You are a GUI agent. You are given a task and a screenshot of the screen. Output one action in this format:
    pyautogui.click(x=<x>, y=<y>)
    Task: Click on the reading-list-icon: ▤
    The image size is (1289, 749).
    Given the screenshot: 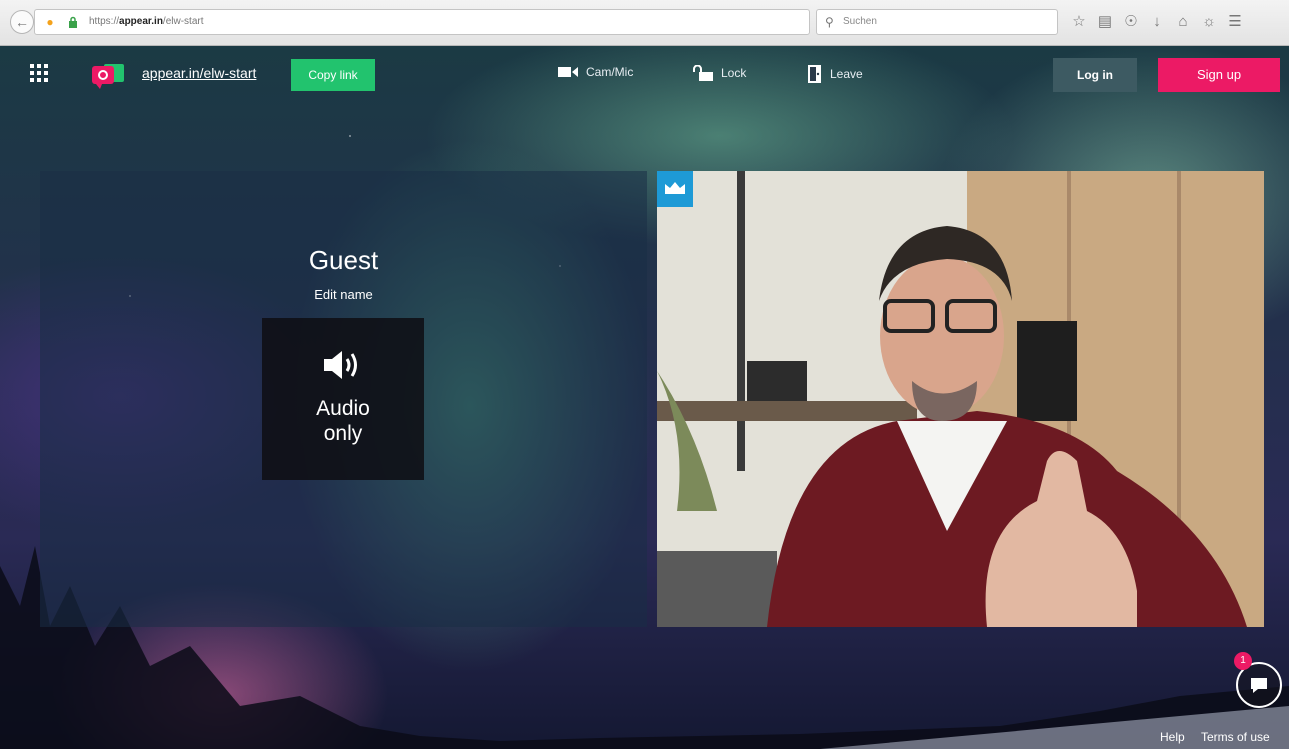 What is the action you would take?
    pyautogui.click(x=1105, y=22)
    